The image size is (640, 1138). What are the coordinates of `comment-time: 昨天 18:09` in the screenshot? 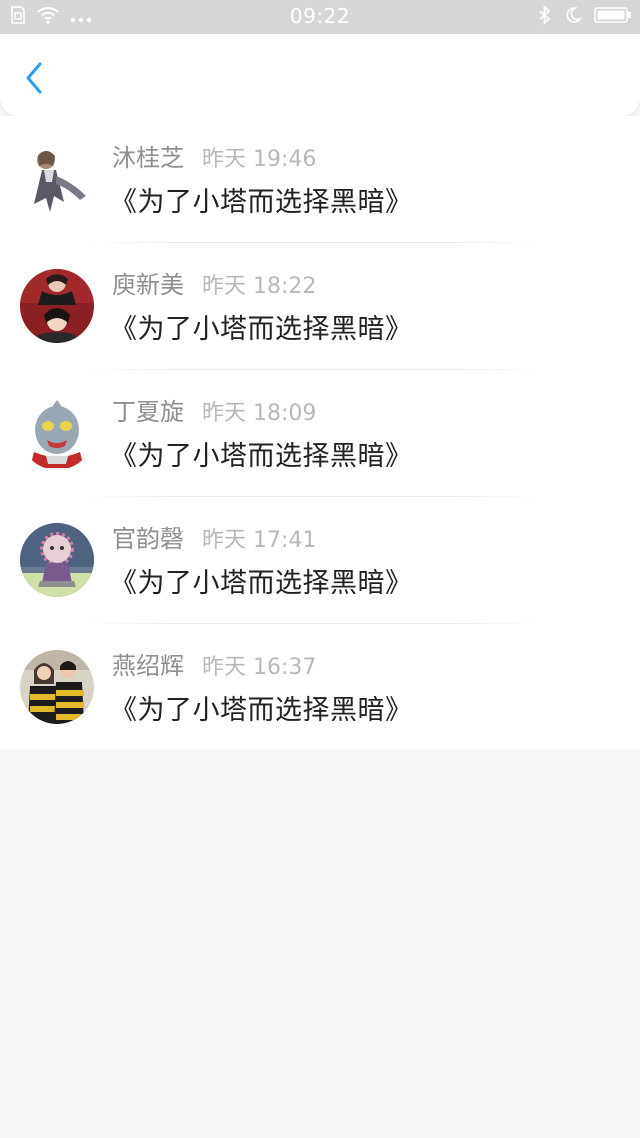 It's located at (259, 413).